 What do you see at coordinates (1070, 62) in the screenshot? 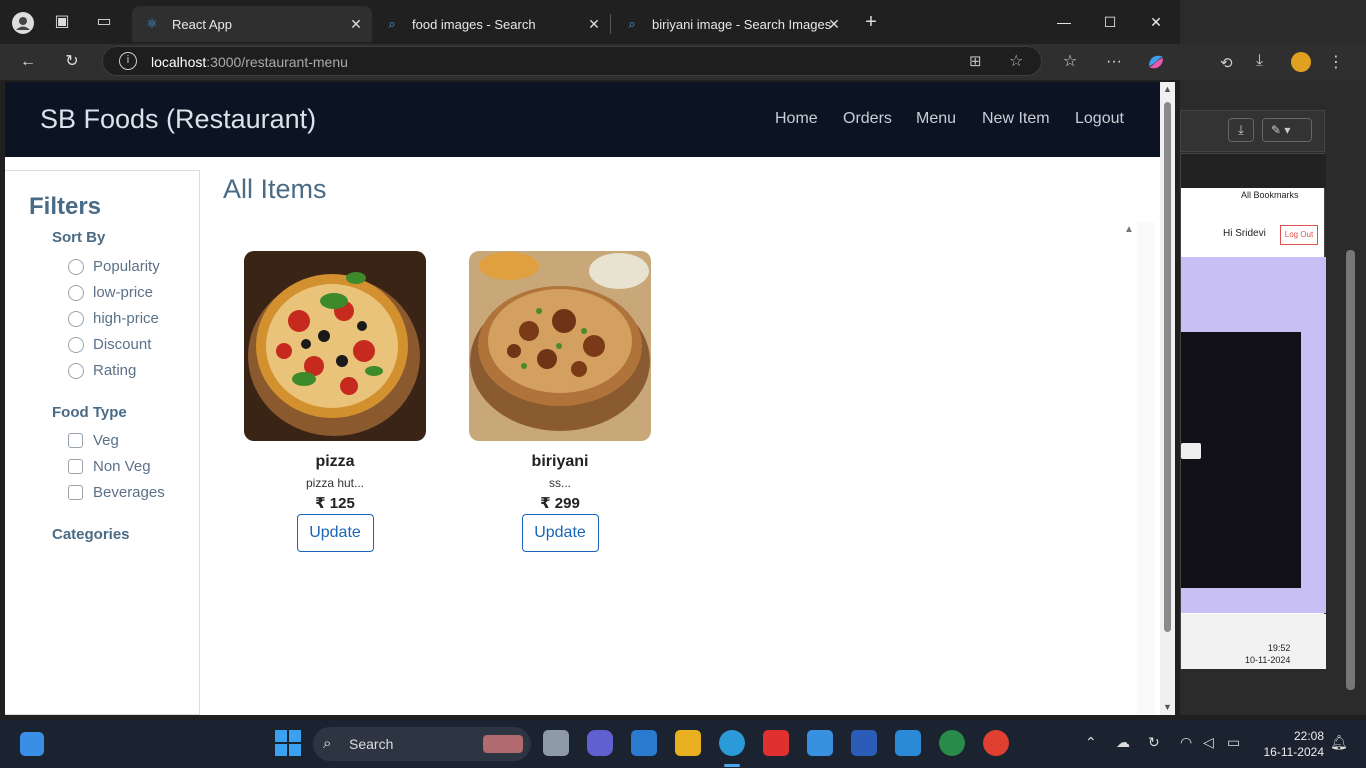
I see `favorites-icon: ☆` at bounding box center [1070, 62].